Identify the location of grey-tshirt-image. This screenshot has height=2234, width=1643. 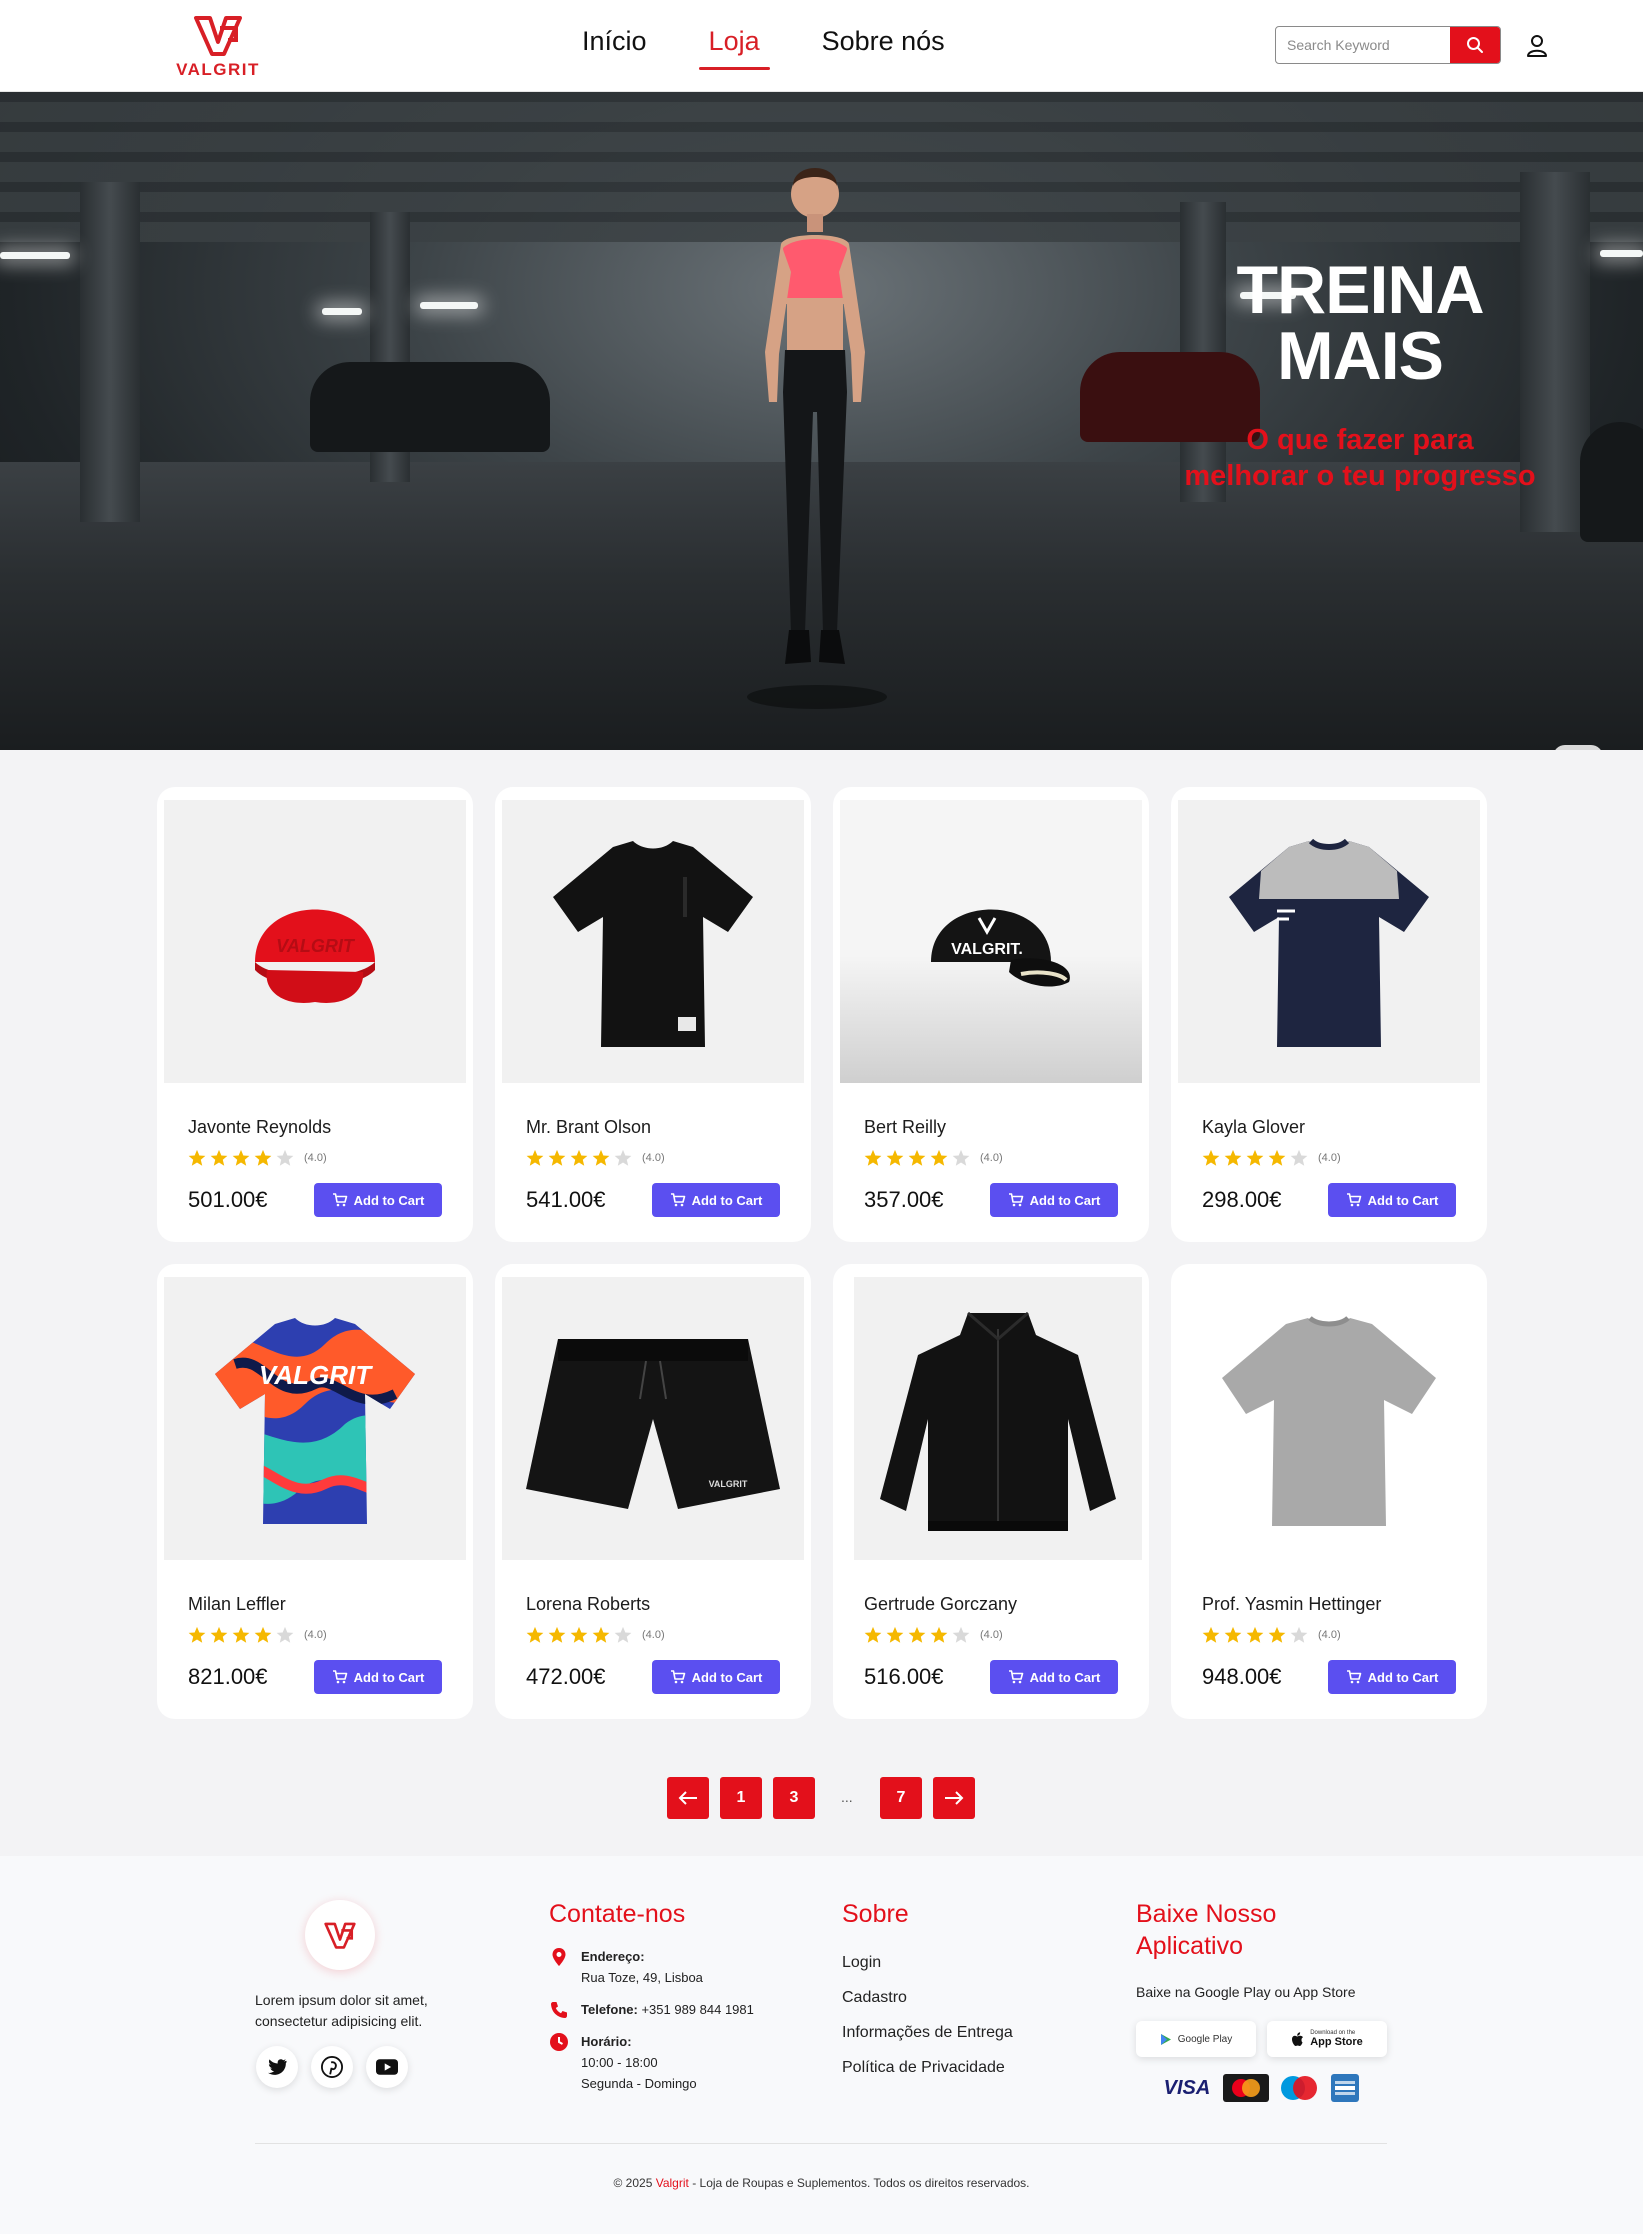
(1329, 1420).